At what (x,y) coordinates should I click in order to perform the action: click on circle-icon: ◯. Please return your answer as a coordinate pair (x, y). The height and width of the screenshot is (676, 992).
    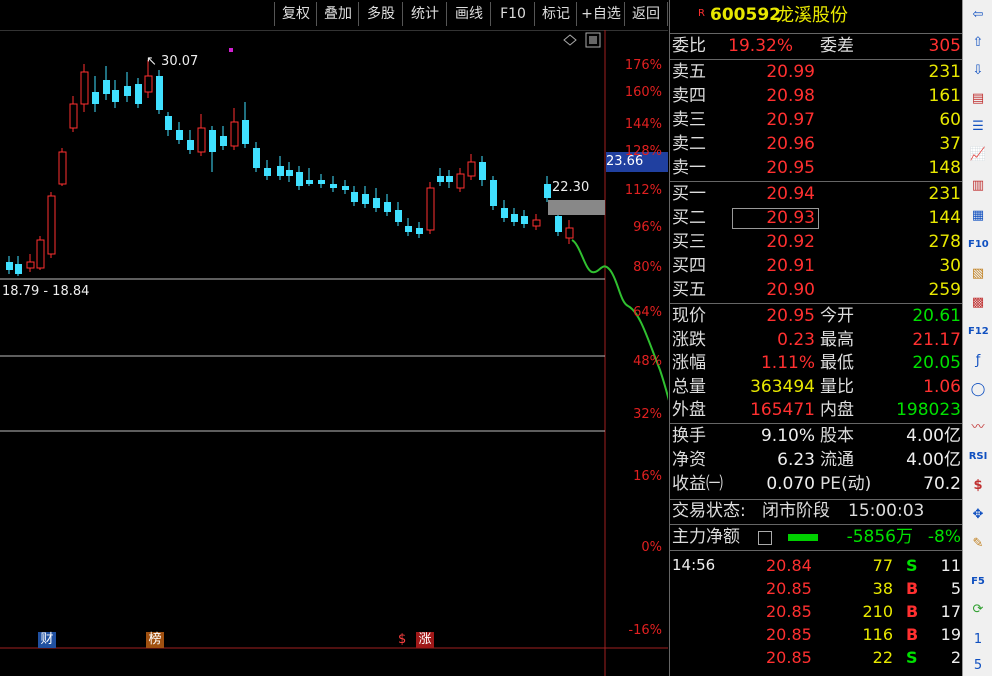
    Looking at the image, I should click on (978, 390).